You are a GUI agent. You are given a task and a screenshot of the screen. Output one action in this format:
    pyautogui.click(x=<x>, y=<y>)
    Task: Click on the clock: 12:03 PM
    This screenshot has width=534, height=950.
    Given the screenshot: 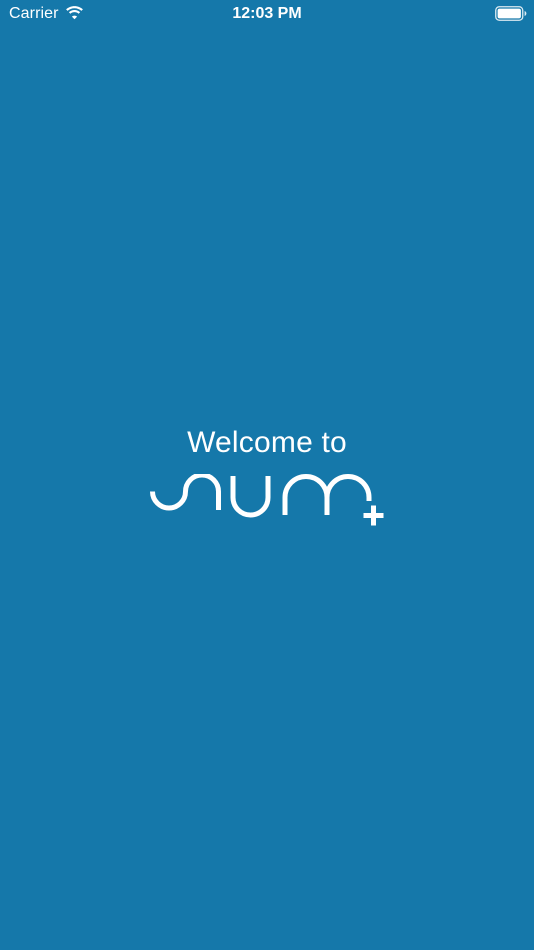 What is the action you would take?
    pyautogui.click(x=267, y=13)
    